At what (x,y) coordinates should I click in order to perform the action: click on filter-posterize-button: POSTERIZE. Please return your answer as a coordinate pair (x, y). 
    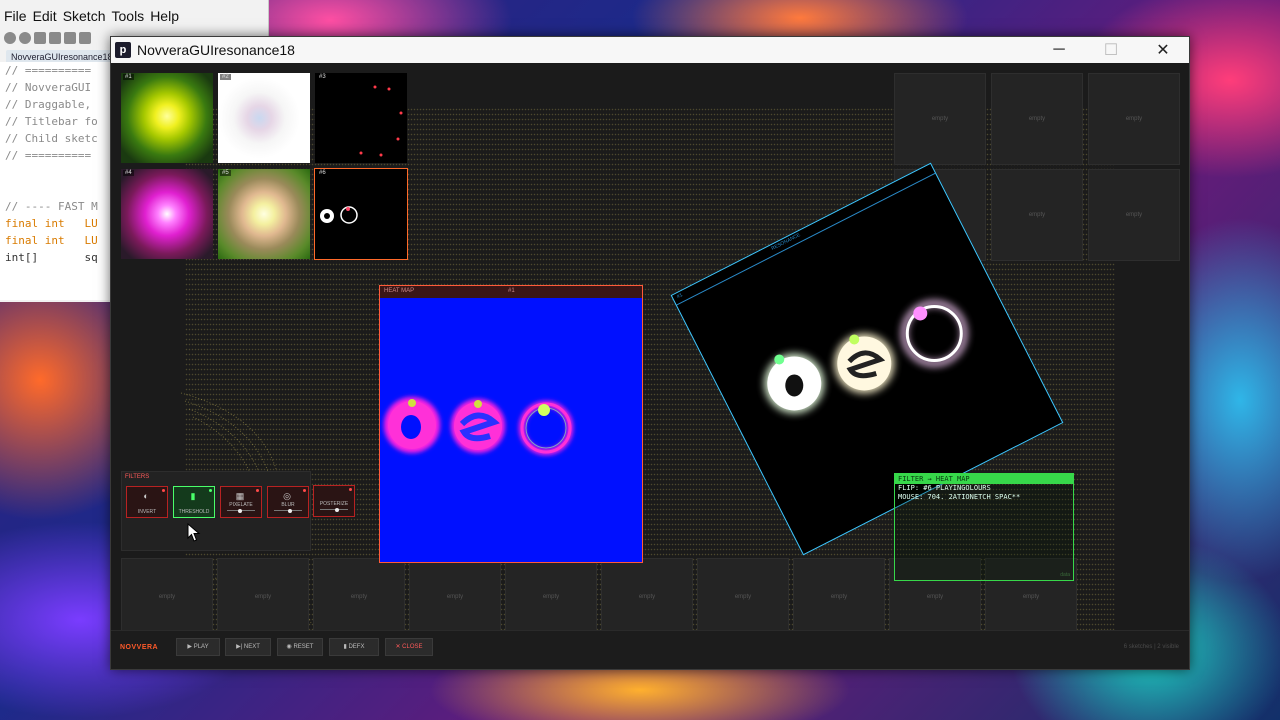
    Looking at the image, I should click on (334, 501).